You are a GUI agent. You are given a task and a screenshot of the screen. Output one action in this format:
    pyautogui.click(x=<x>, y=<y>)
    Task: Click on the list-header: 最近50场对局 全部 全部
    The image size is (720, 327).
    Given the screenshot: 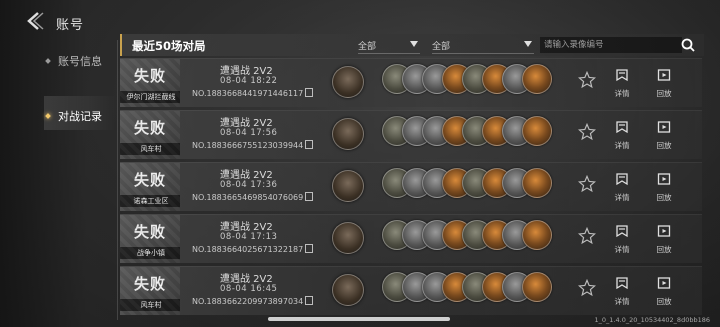 What is the action you would take?
    pyautogui.click(x=412, y=45)
    